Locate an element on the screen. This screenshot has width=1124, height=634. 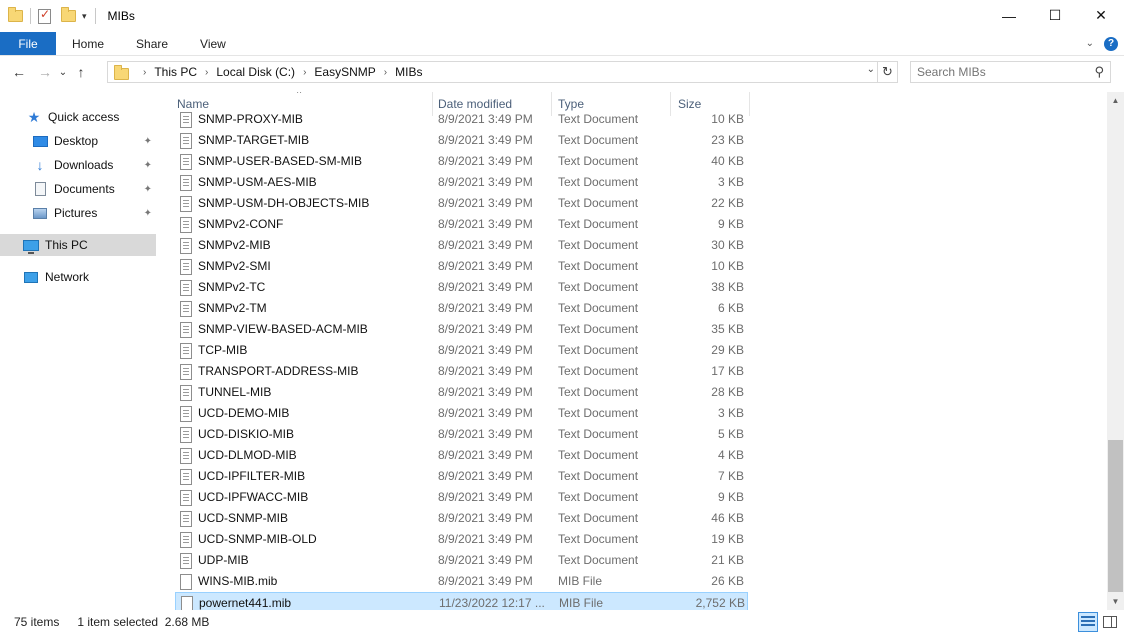
breadcrumb-local-disk: Local Disk (C:) is located at coordinates (255, 72).